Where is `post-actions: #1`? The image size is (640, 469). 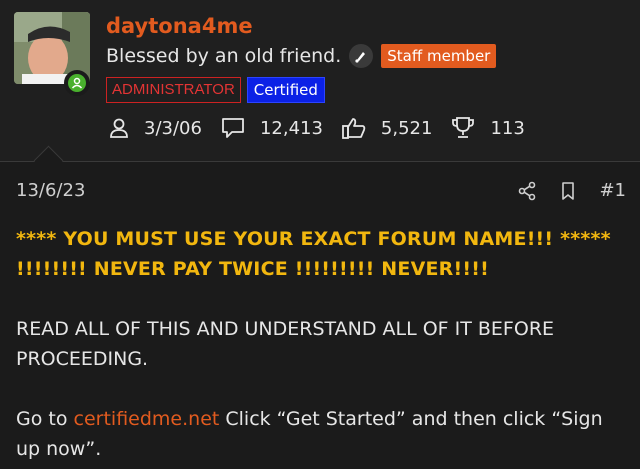 post-actions: #1 is located at coordinates (571, 190).